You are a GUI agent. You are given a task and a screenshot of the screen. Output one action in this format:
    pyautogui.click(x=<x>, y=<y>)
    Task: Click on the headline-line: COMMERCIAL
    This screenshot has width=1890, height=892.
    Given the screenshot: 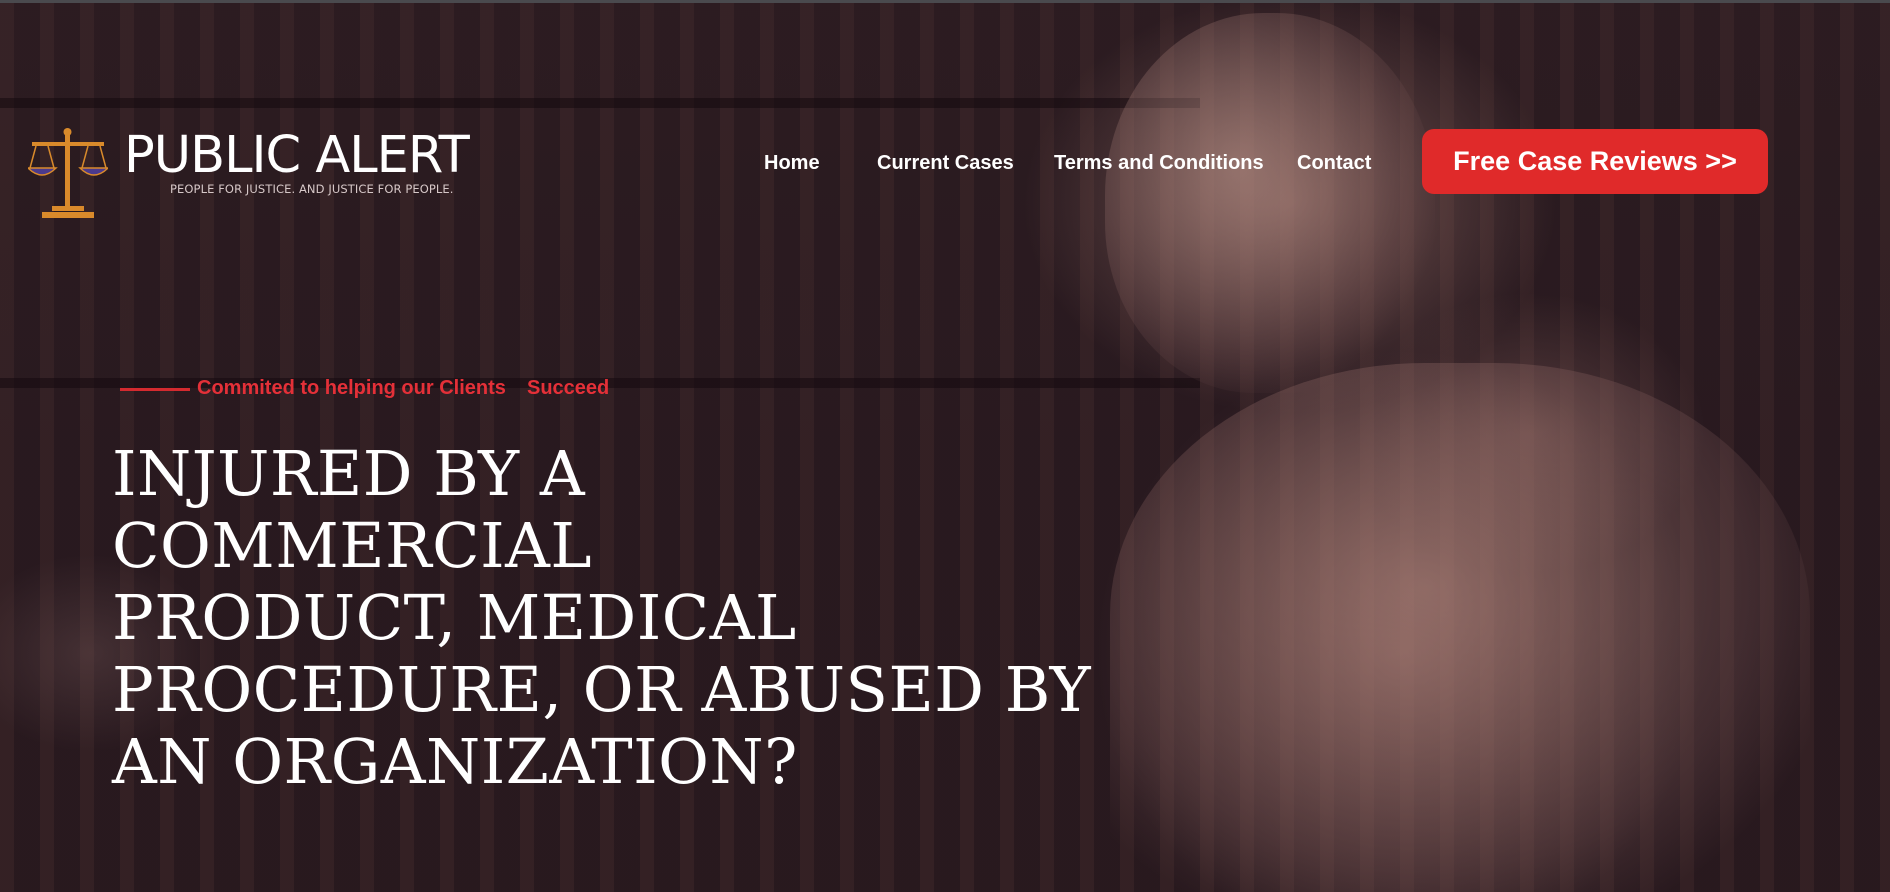 What is the action you would take?
    pyautogui.click(x=352, y=545)
    